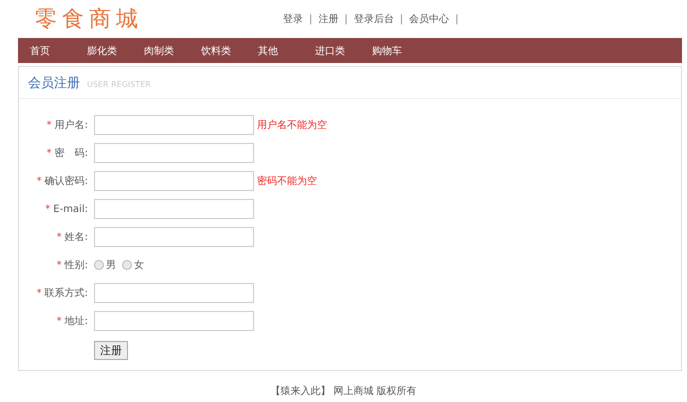 The image size is (687, 402). I want to click on nav-item: 首页, so click(58, 51).